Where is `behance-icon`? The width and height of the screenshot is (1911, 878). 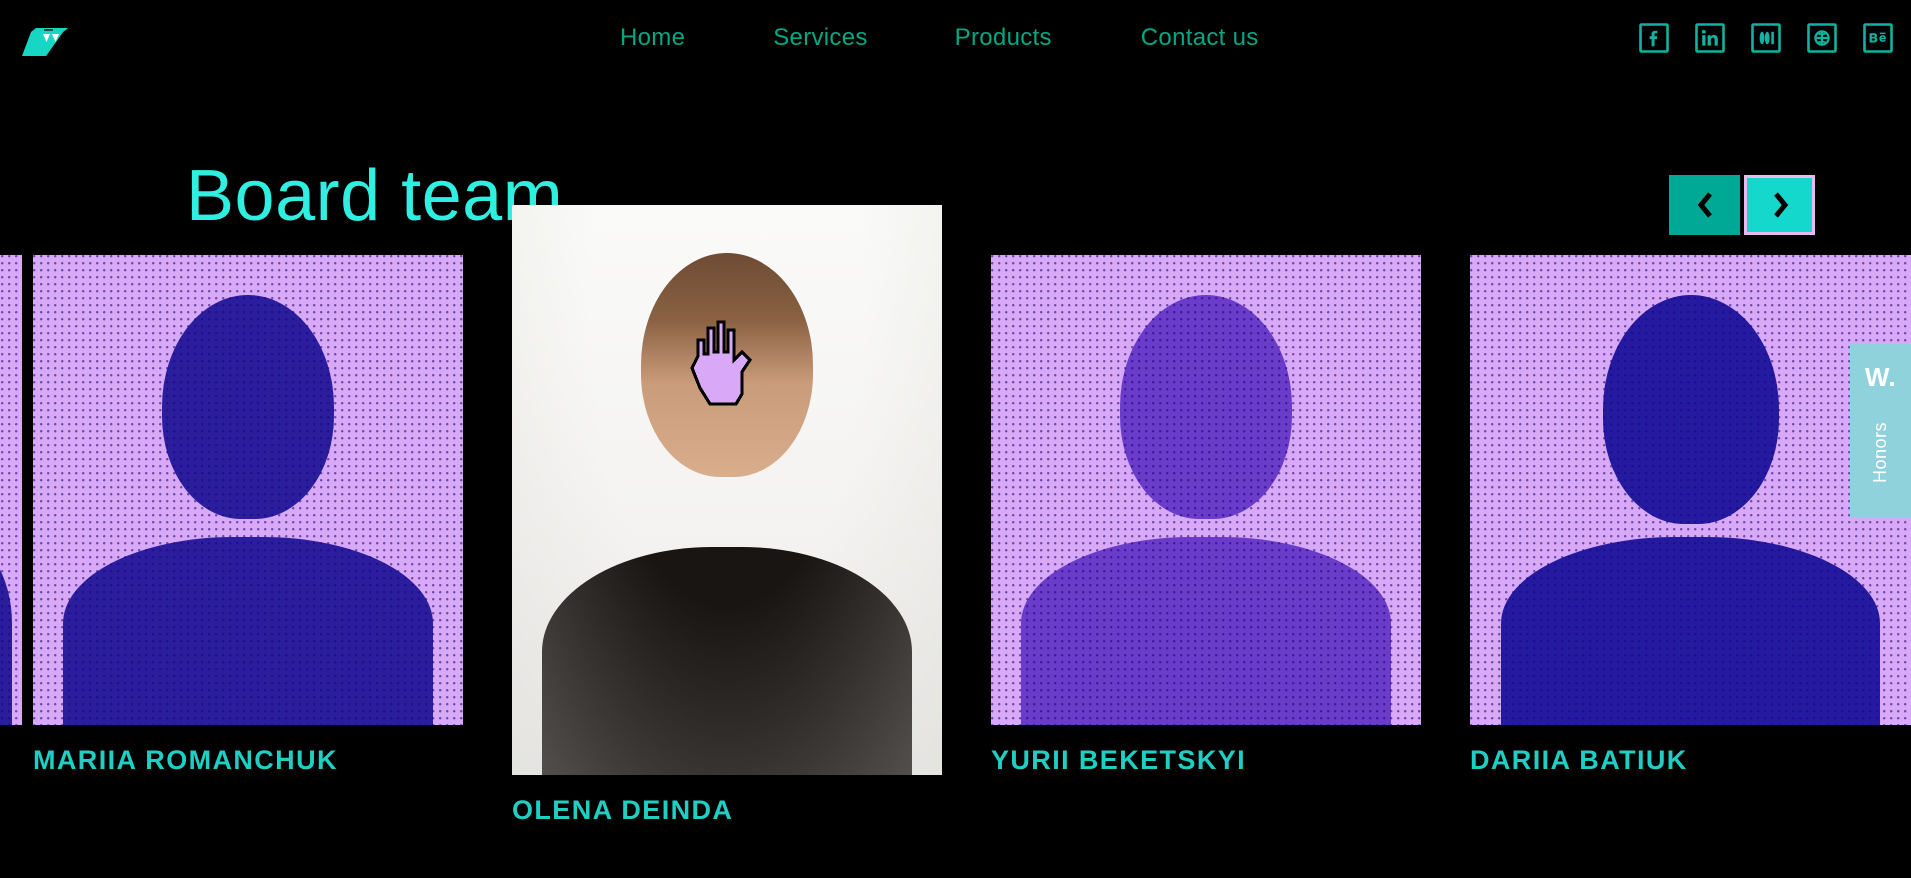
behance-icon is located at coordinates (1878, 38).